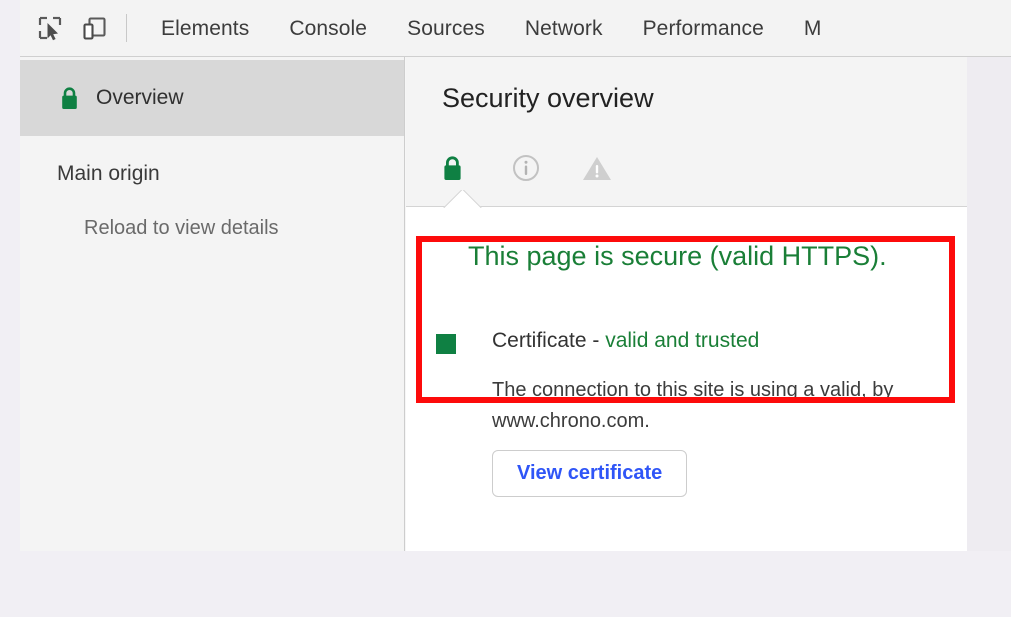  Describe the element at coordinates (505, 584) in the screenshot. I see `bottom-gutter` at that location.